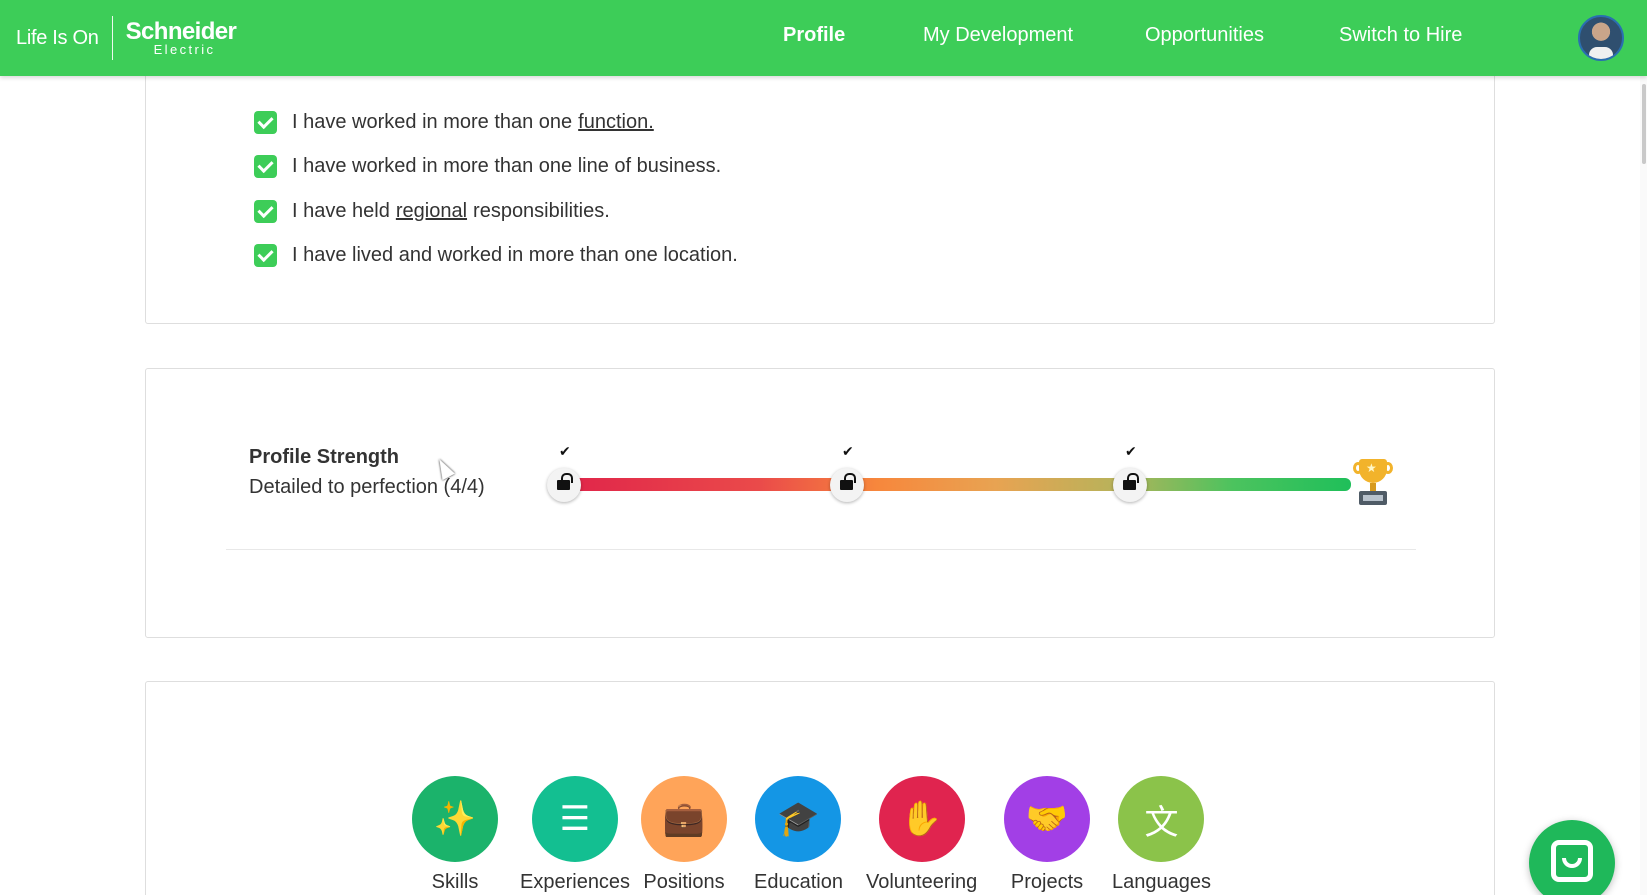 This screenshot has width=1647, height=895. I want to click on section-label: Education, so click(798, 882).